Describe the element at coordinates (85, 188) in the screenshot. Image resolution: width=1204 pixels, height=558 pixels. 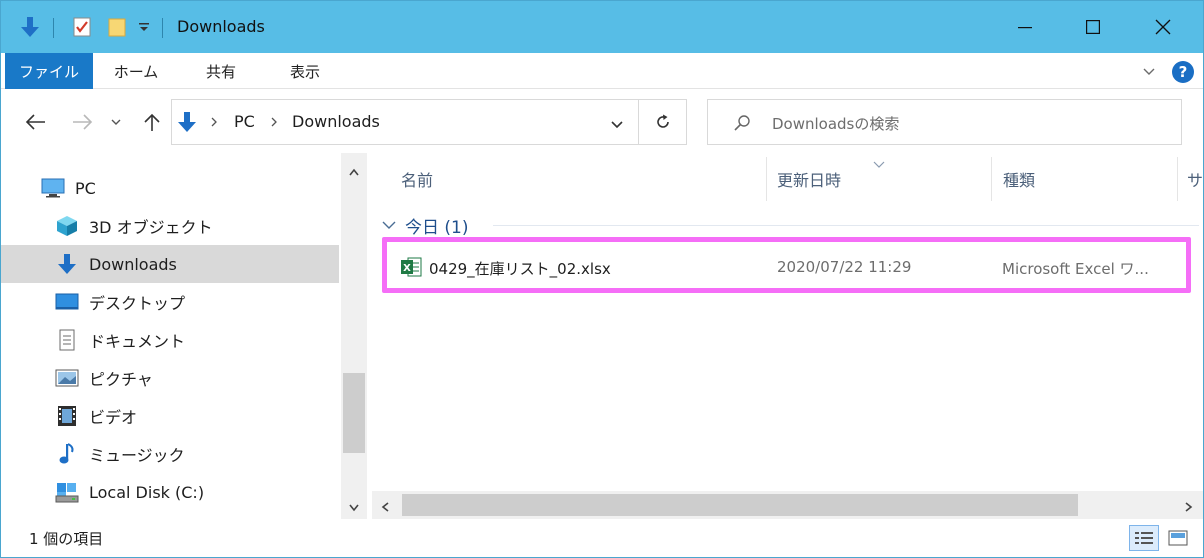
I see `sidebar-item-label: PC` at that location.